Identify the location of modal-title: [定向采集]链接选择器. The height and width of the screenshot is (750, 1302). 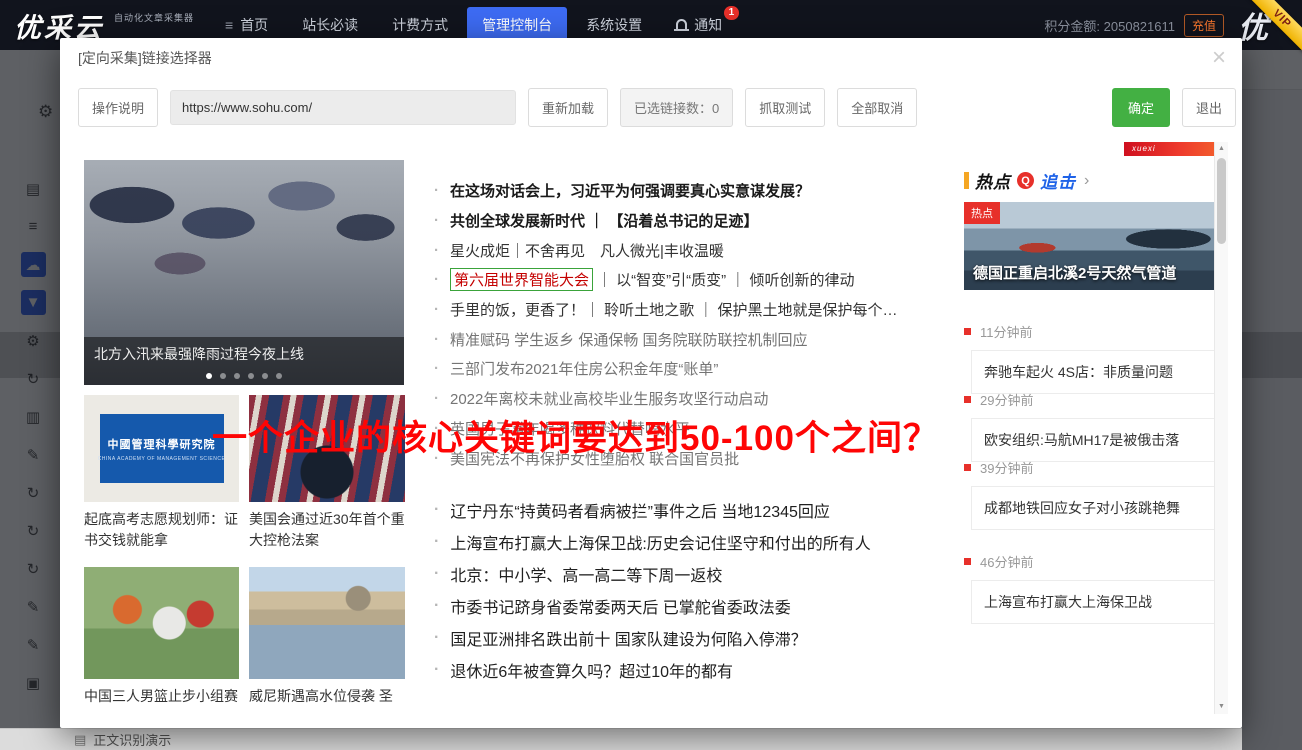
(145, 58).